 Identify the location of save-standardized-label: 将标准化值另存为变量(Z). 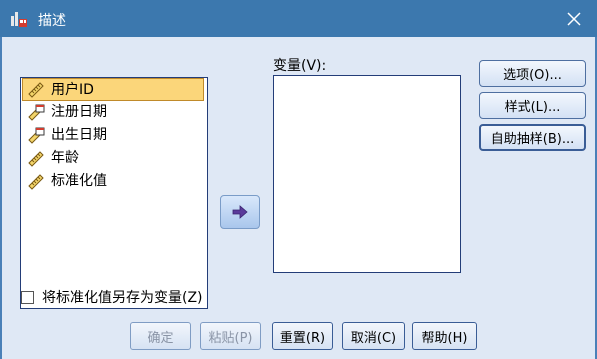
(122, 298).